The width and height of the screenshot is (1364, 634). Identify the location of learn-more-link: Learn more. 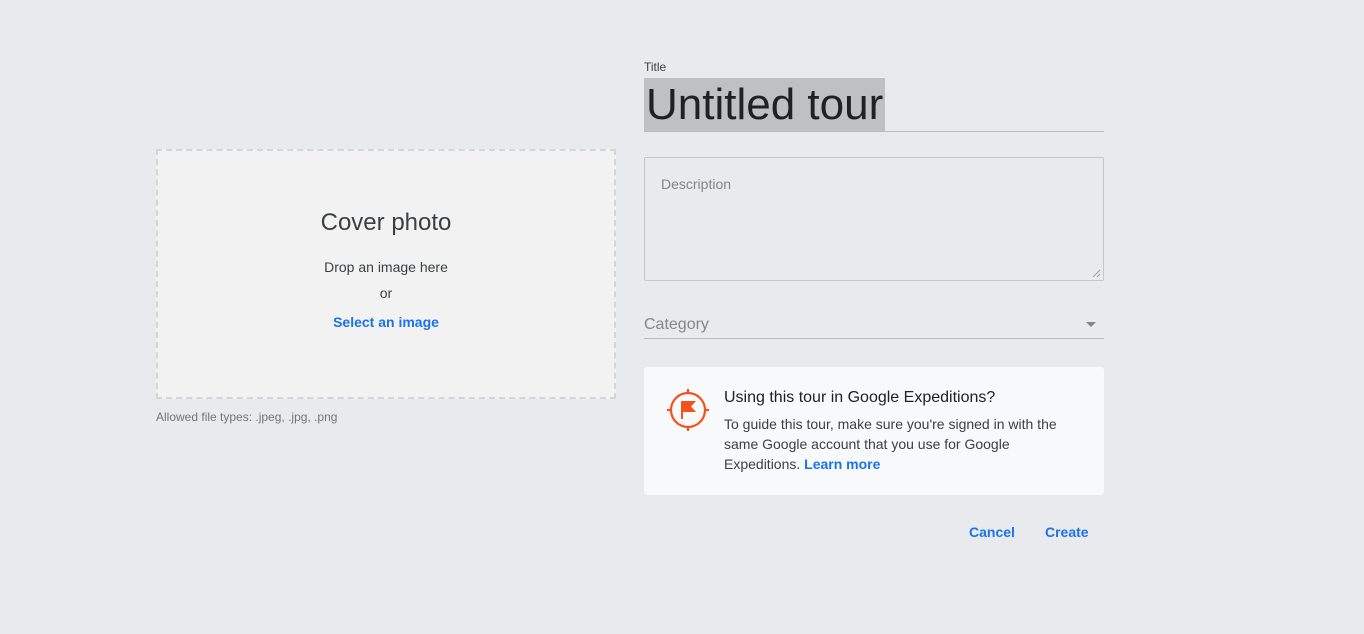
(842, 464).